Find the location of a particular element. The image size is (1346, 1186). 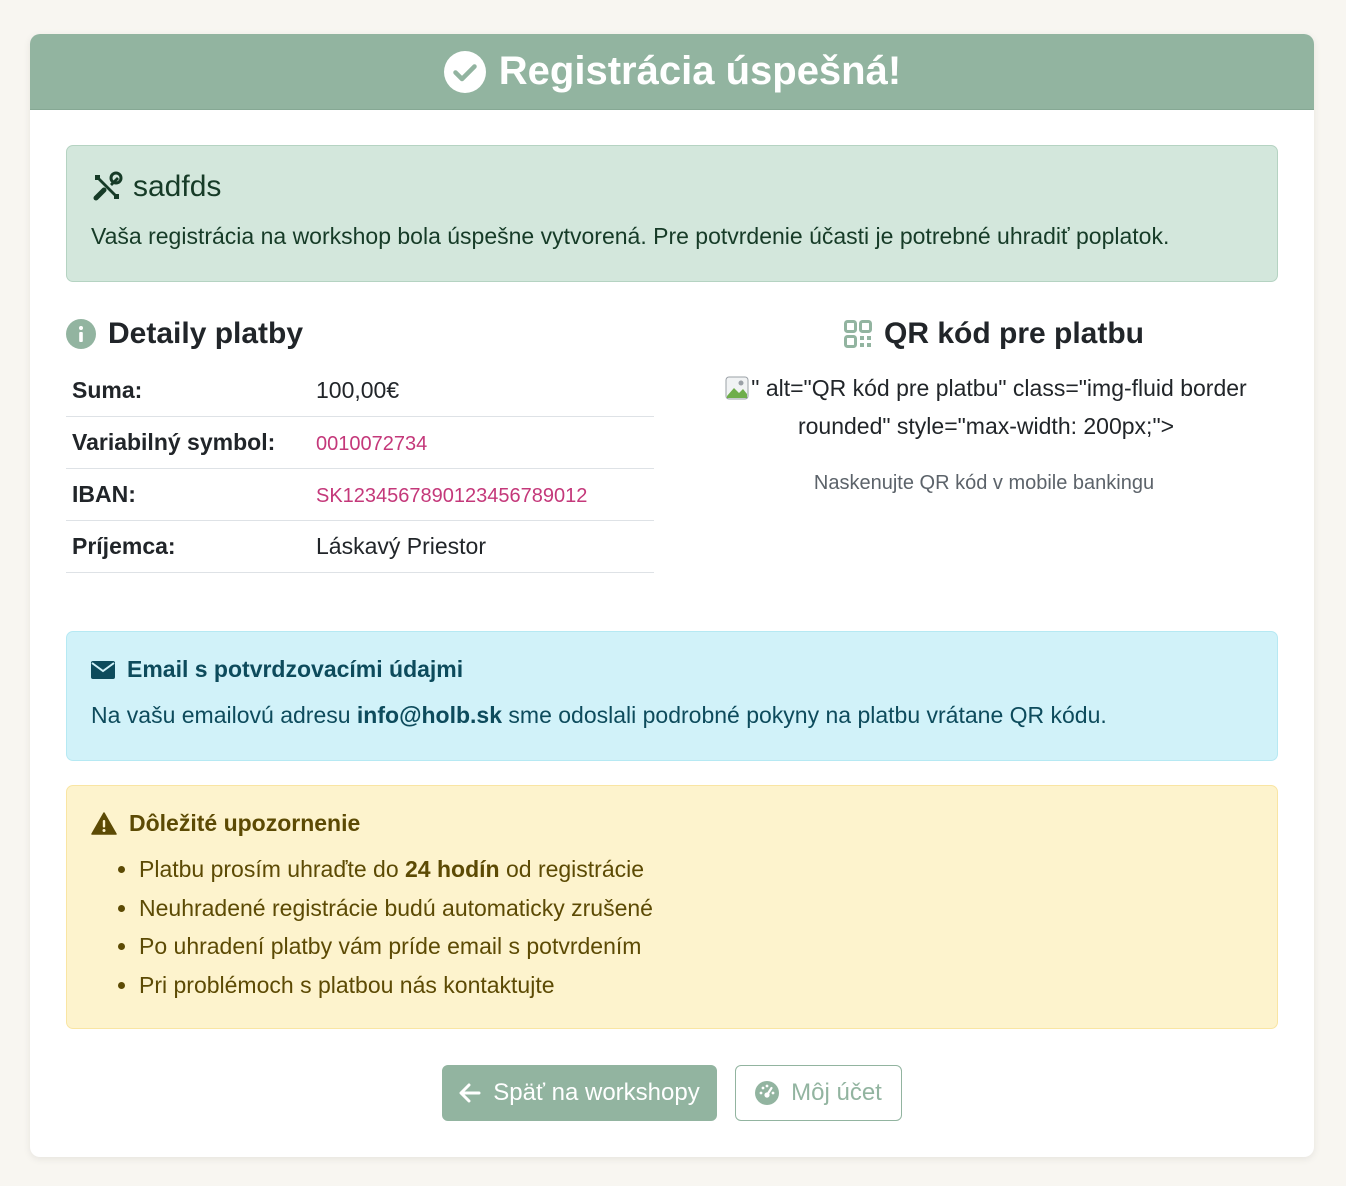

envelope-icon is located at coordinates (103, 669).